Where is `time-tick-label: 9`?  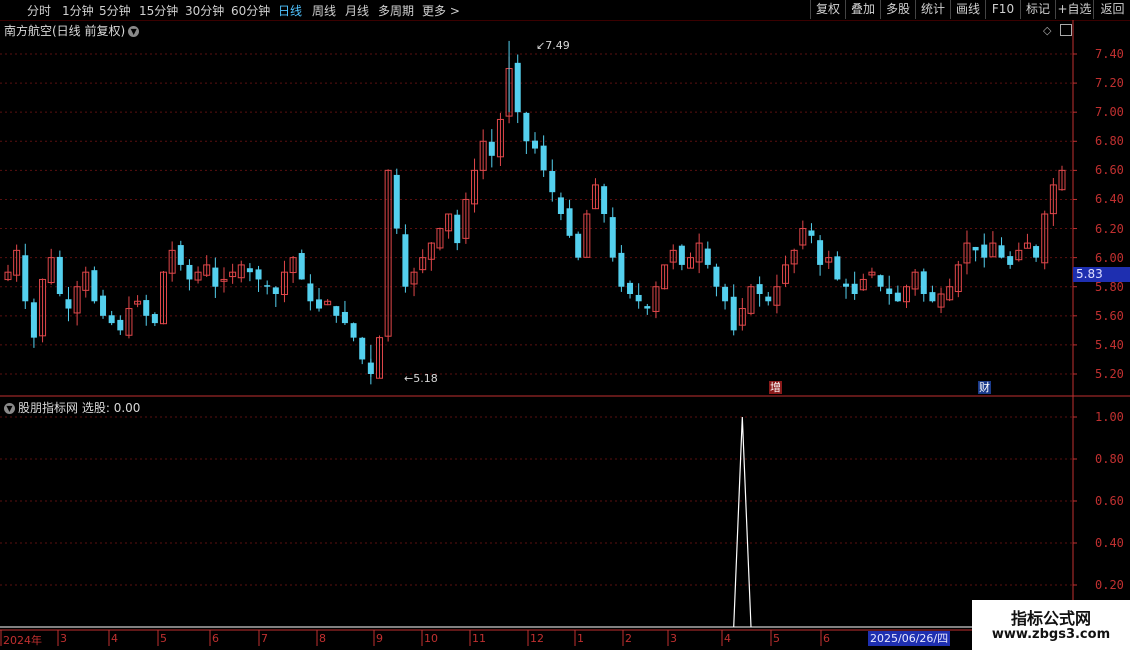 time-tick-label: 9 is located at coordinates (379, 638).